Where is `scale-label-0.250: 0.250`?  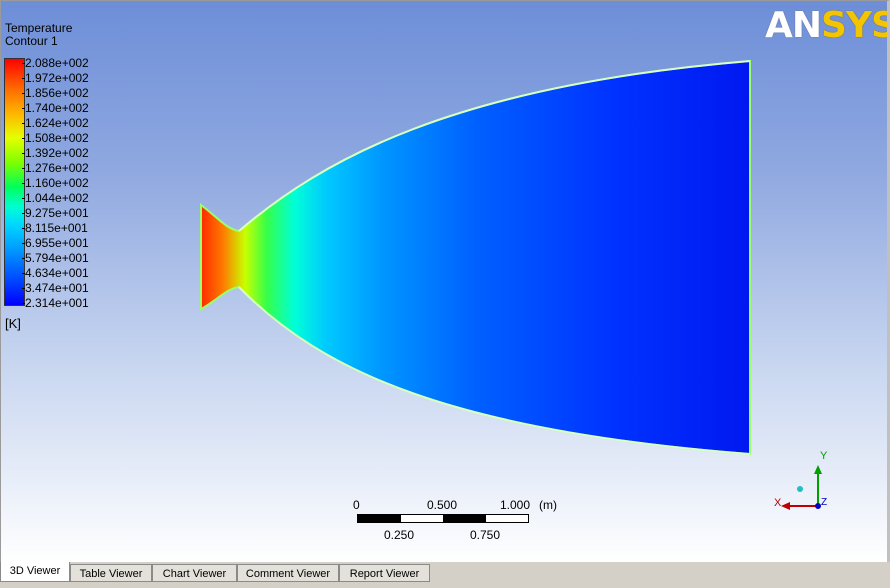 scale-label-0.250: 0.250 is located at coordinates (399, 535).